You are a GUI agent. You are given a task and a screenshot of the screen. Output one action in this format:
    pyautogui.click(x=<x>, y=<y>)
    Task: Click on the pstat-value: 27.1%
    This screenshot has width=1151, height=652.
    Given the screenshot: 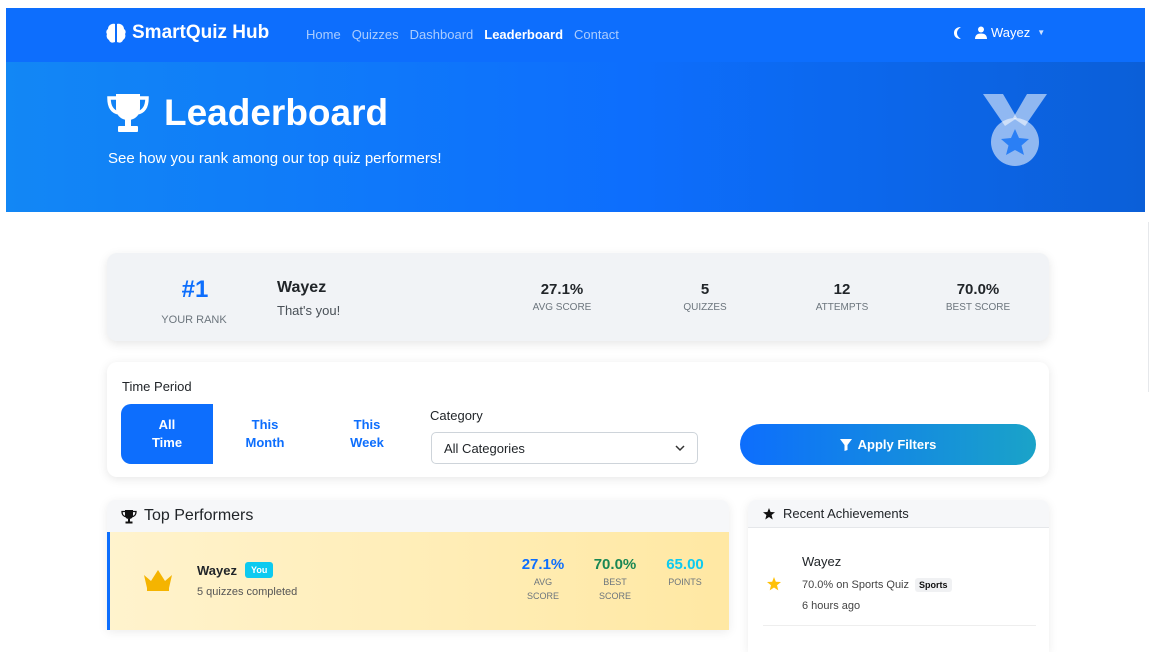 What is the action you would take?
    pyautogui.click(x=543, y=564)
    